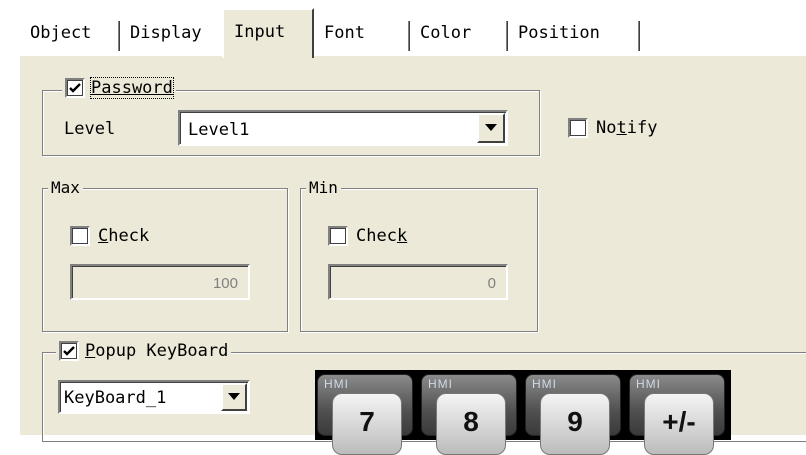 This screenshot has height=455, width=806. I want to click on notify-checkbox-row: Notify, so click(612, 128).